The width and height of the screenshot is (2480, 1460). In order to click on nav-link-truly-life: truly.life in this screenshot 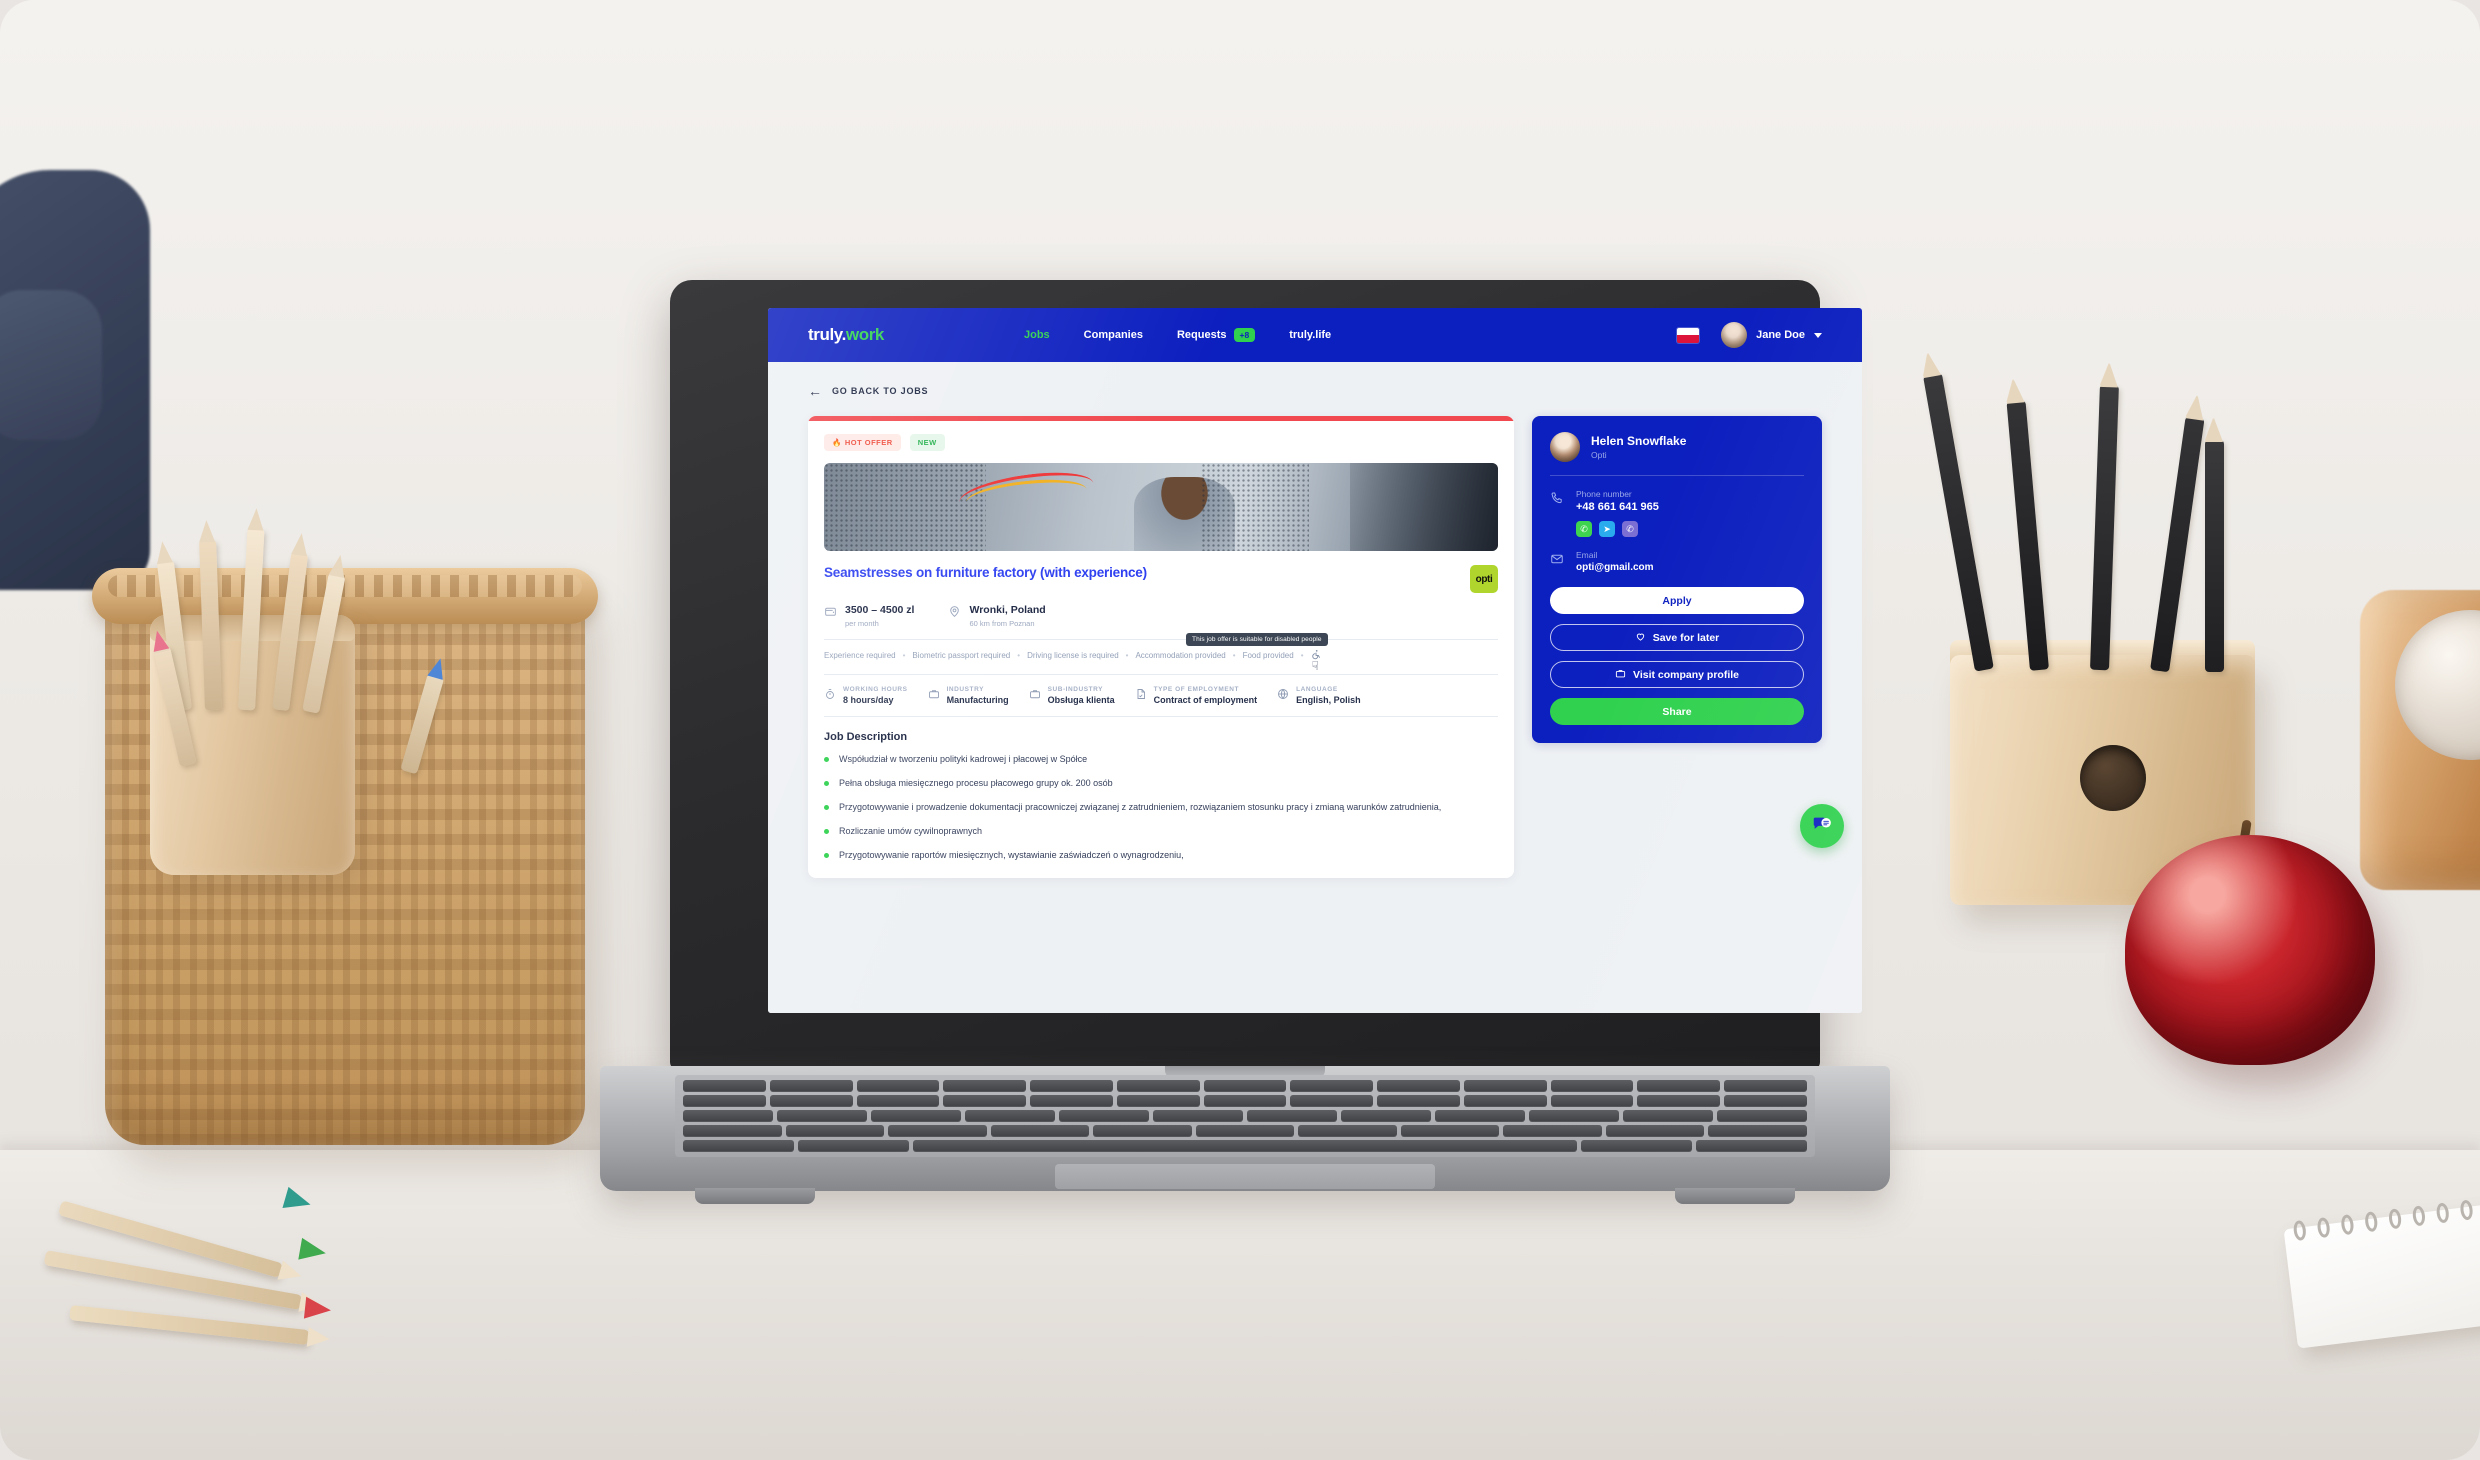, I will do `click(1310, 335)`.